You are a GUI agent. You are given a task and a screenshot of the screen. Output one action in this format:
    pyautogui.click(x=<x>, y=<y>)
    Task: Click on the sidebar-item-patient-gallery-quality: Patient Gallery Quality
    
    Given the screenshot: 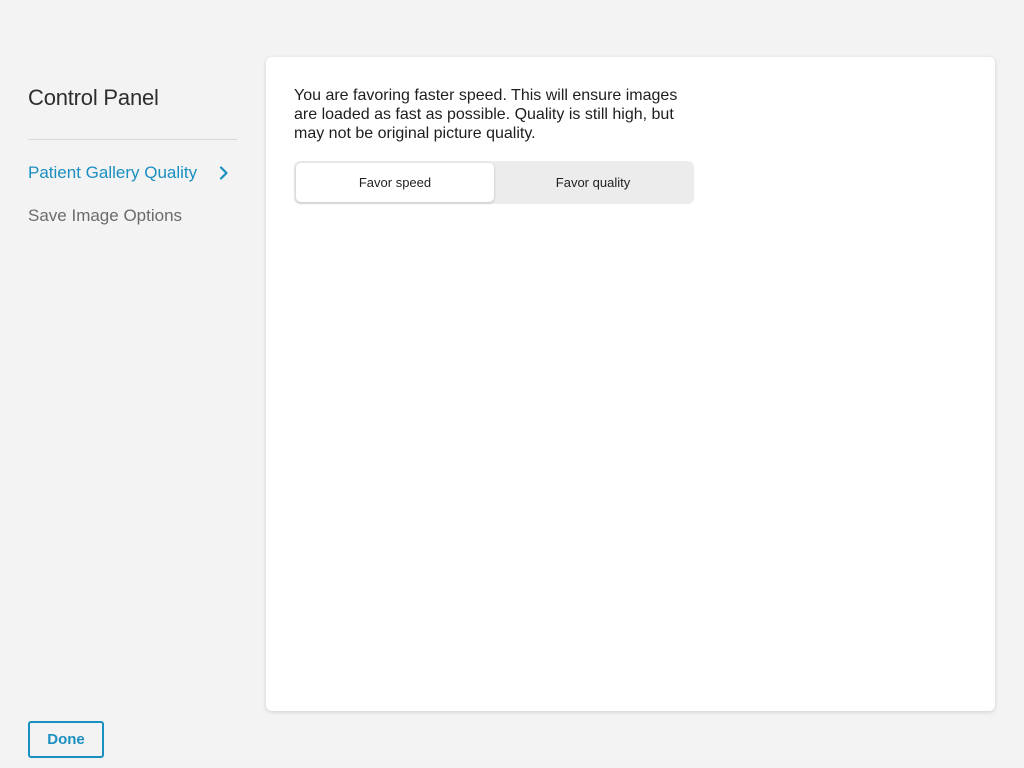 What is the action you would take?
    pyautogui.click(x=132, y=173)
    